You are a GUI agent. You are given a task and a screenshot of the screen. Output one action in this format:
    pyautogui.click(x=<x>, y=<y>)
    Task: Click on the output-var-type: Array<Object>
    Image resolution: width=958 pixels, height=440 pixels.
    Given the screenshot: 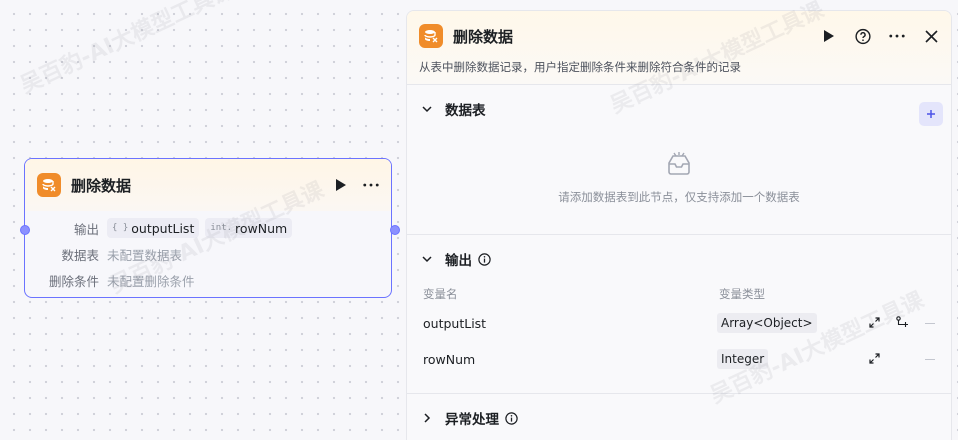 What is the action you would take?
    pyautogui.click(x=767, y=323)
    